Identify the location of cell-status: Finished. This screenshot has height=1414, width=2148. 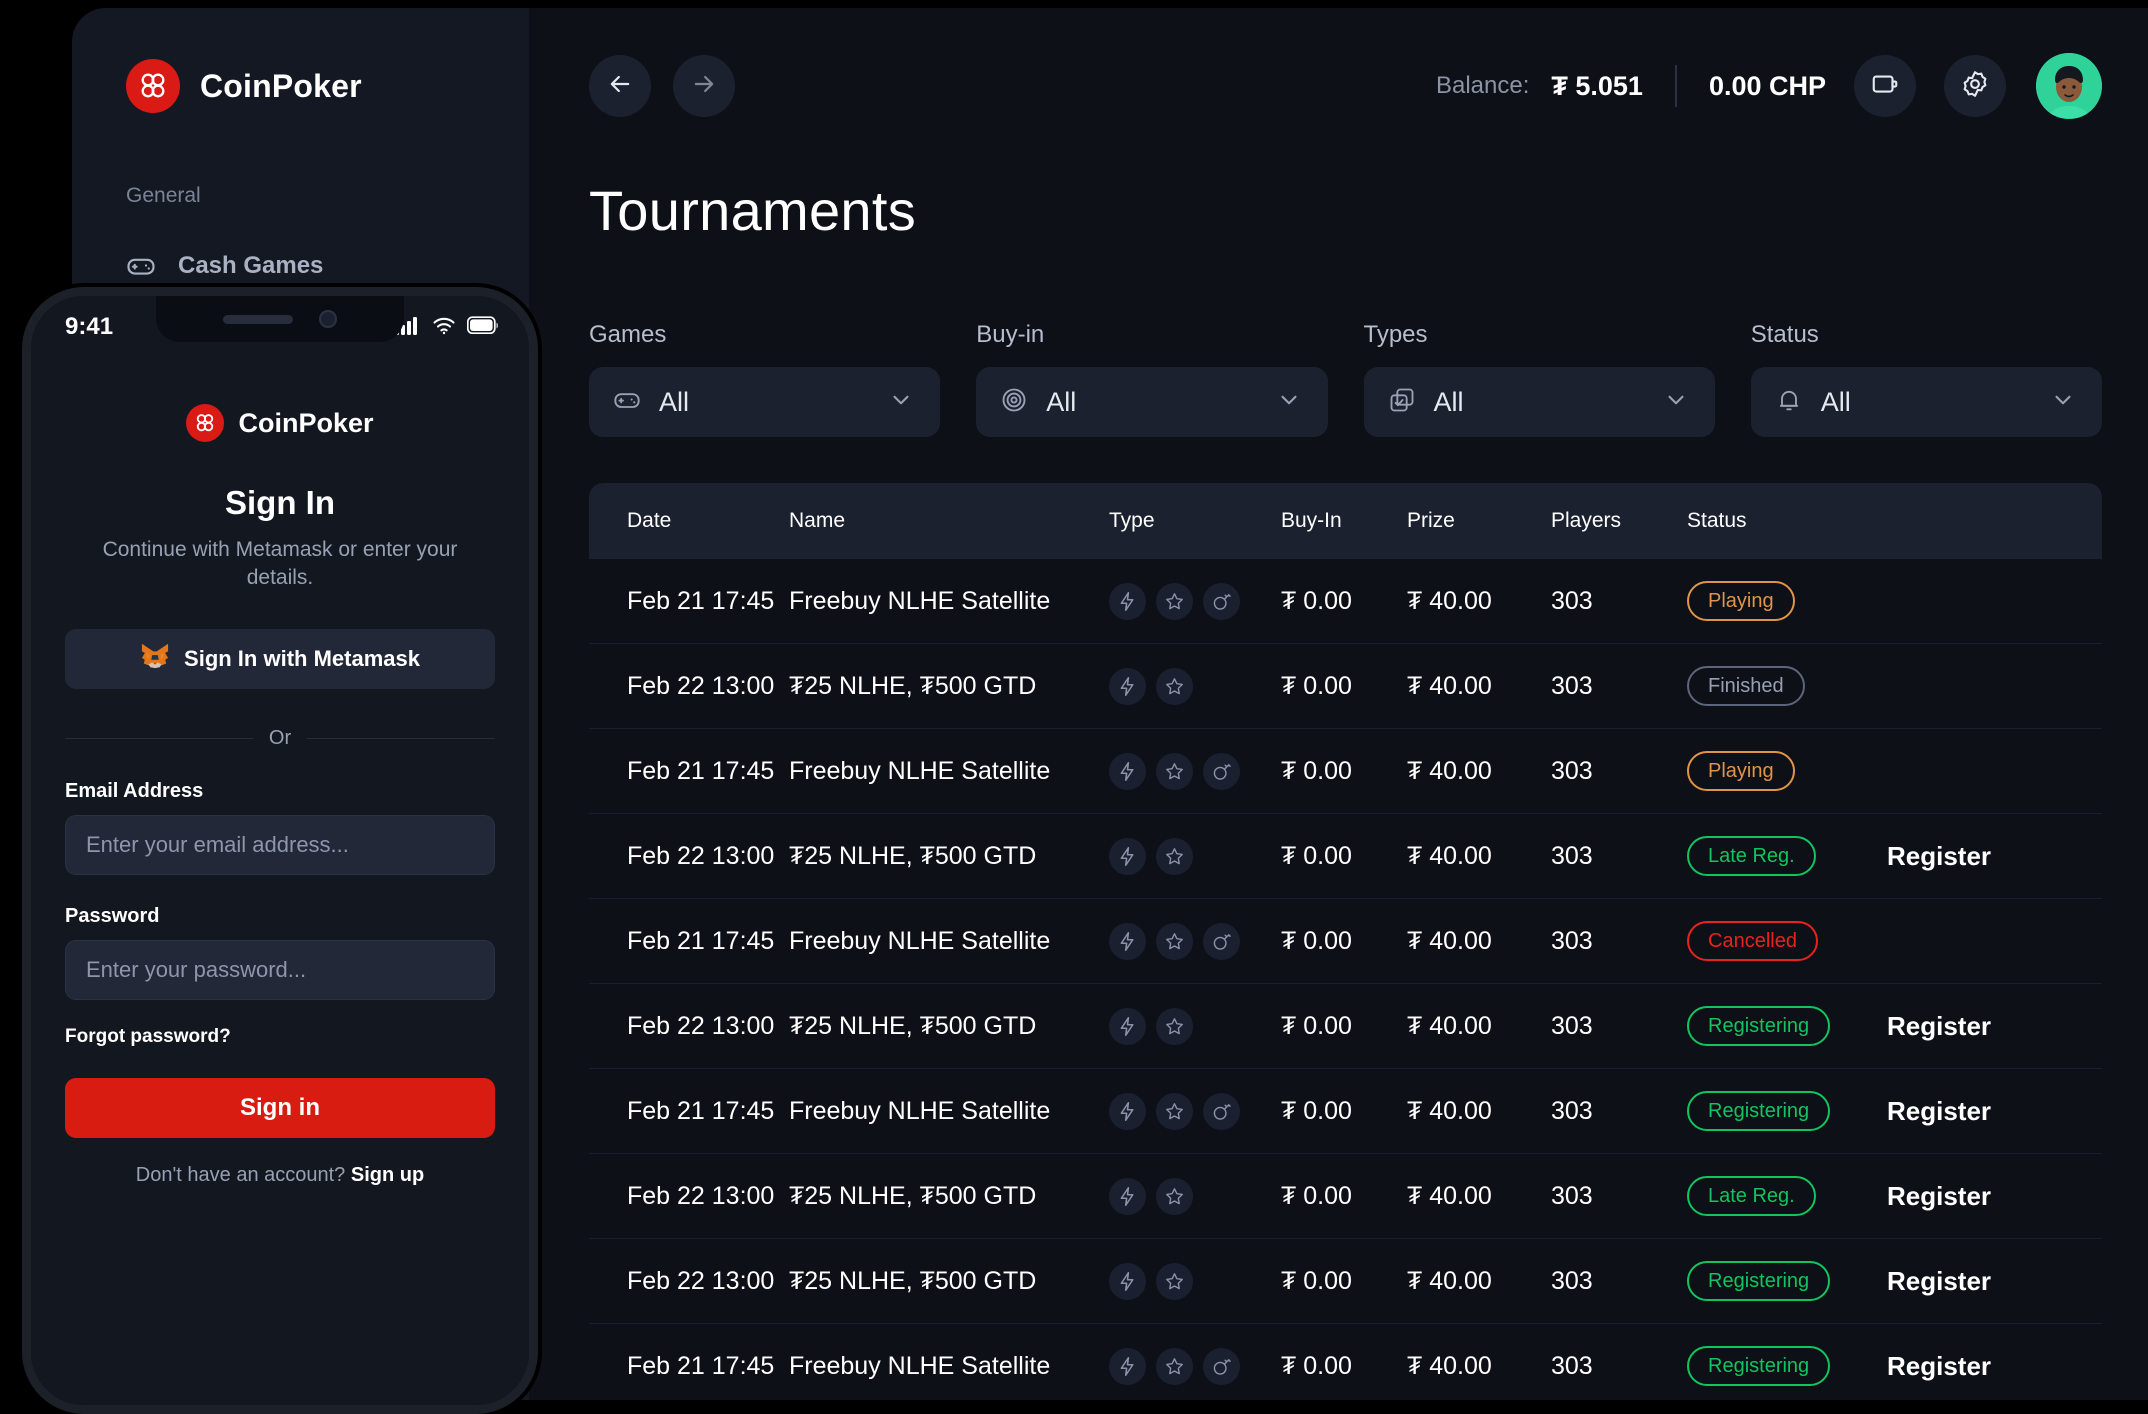
(1787, 686).